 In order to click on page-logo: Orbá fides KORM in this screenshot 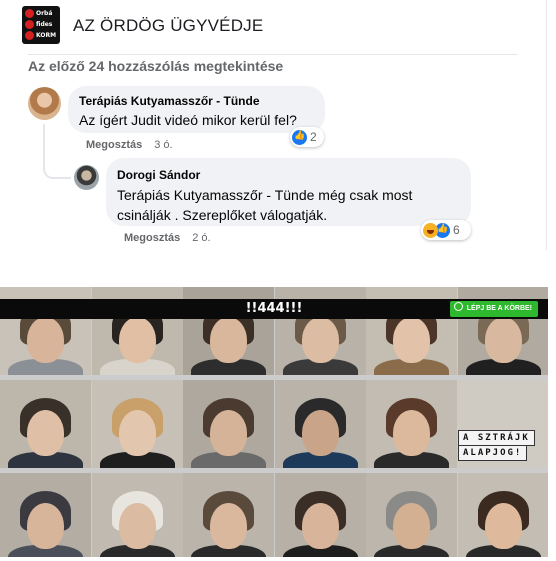, I will do `click(41, 25)`.